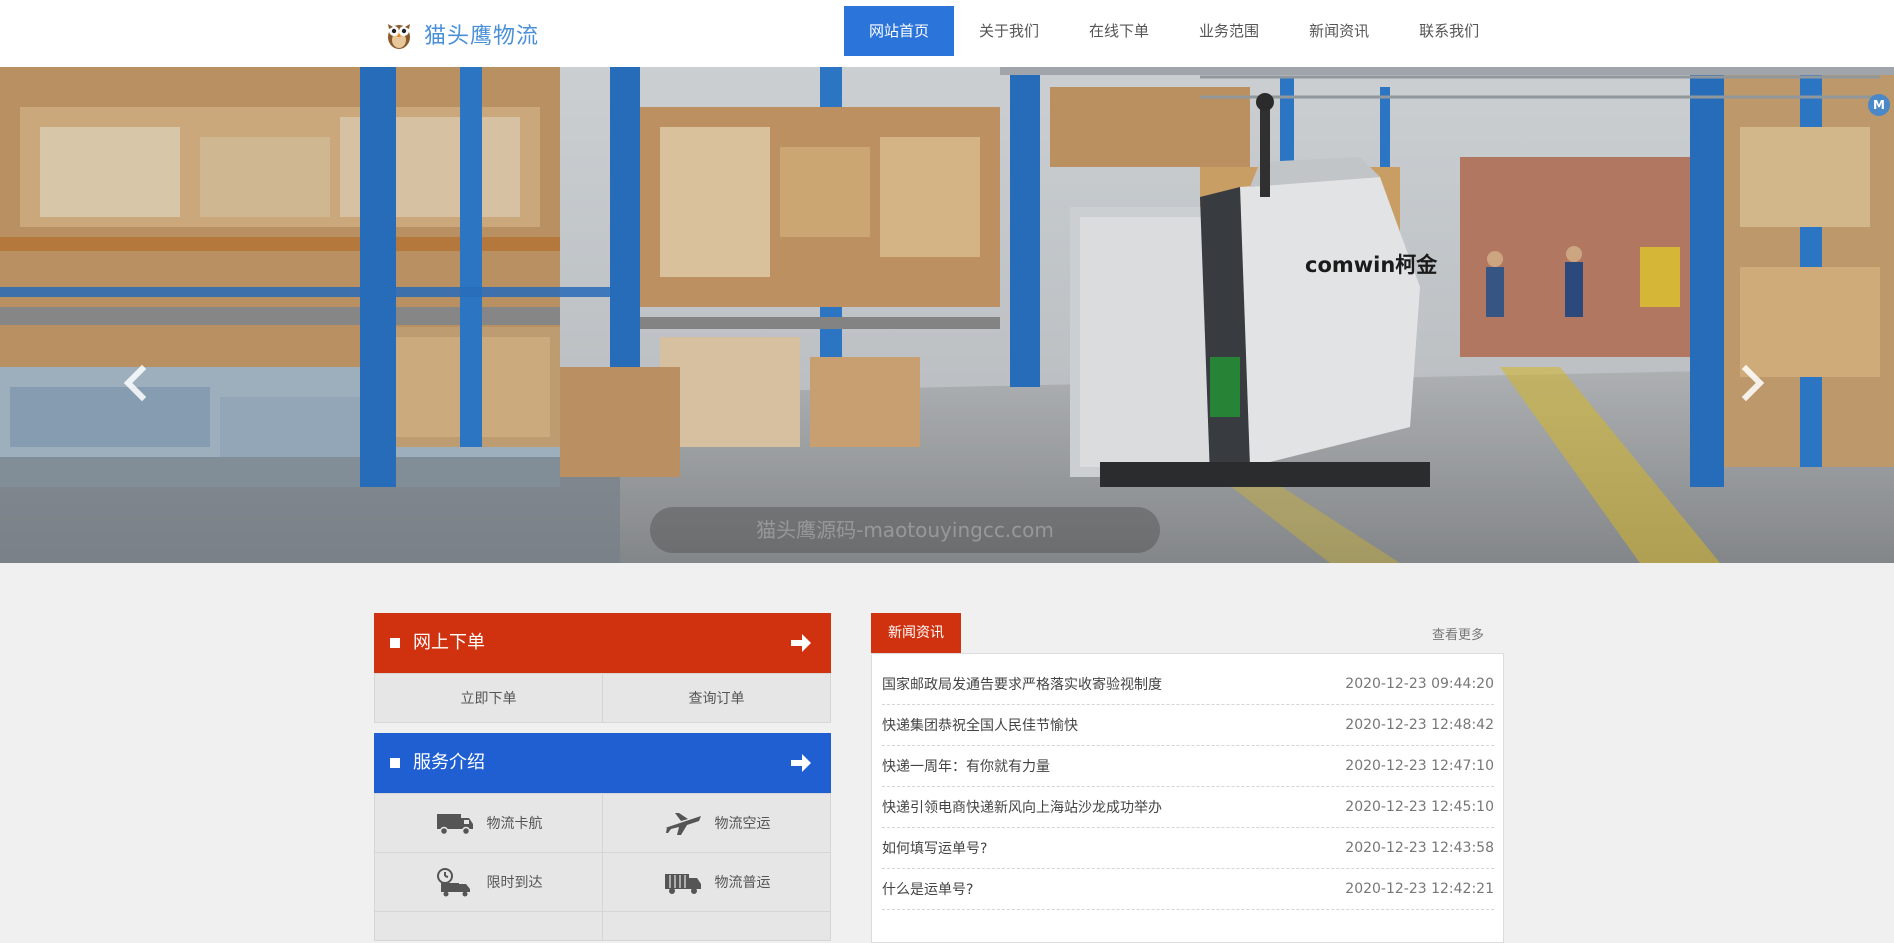  Describe the element at coordinates (1022, 807) in the screenshot. I see `news-title: 快递引领电商快递新风向上海站沙龙成功举办` at that location.